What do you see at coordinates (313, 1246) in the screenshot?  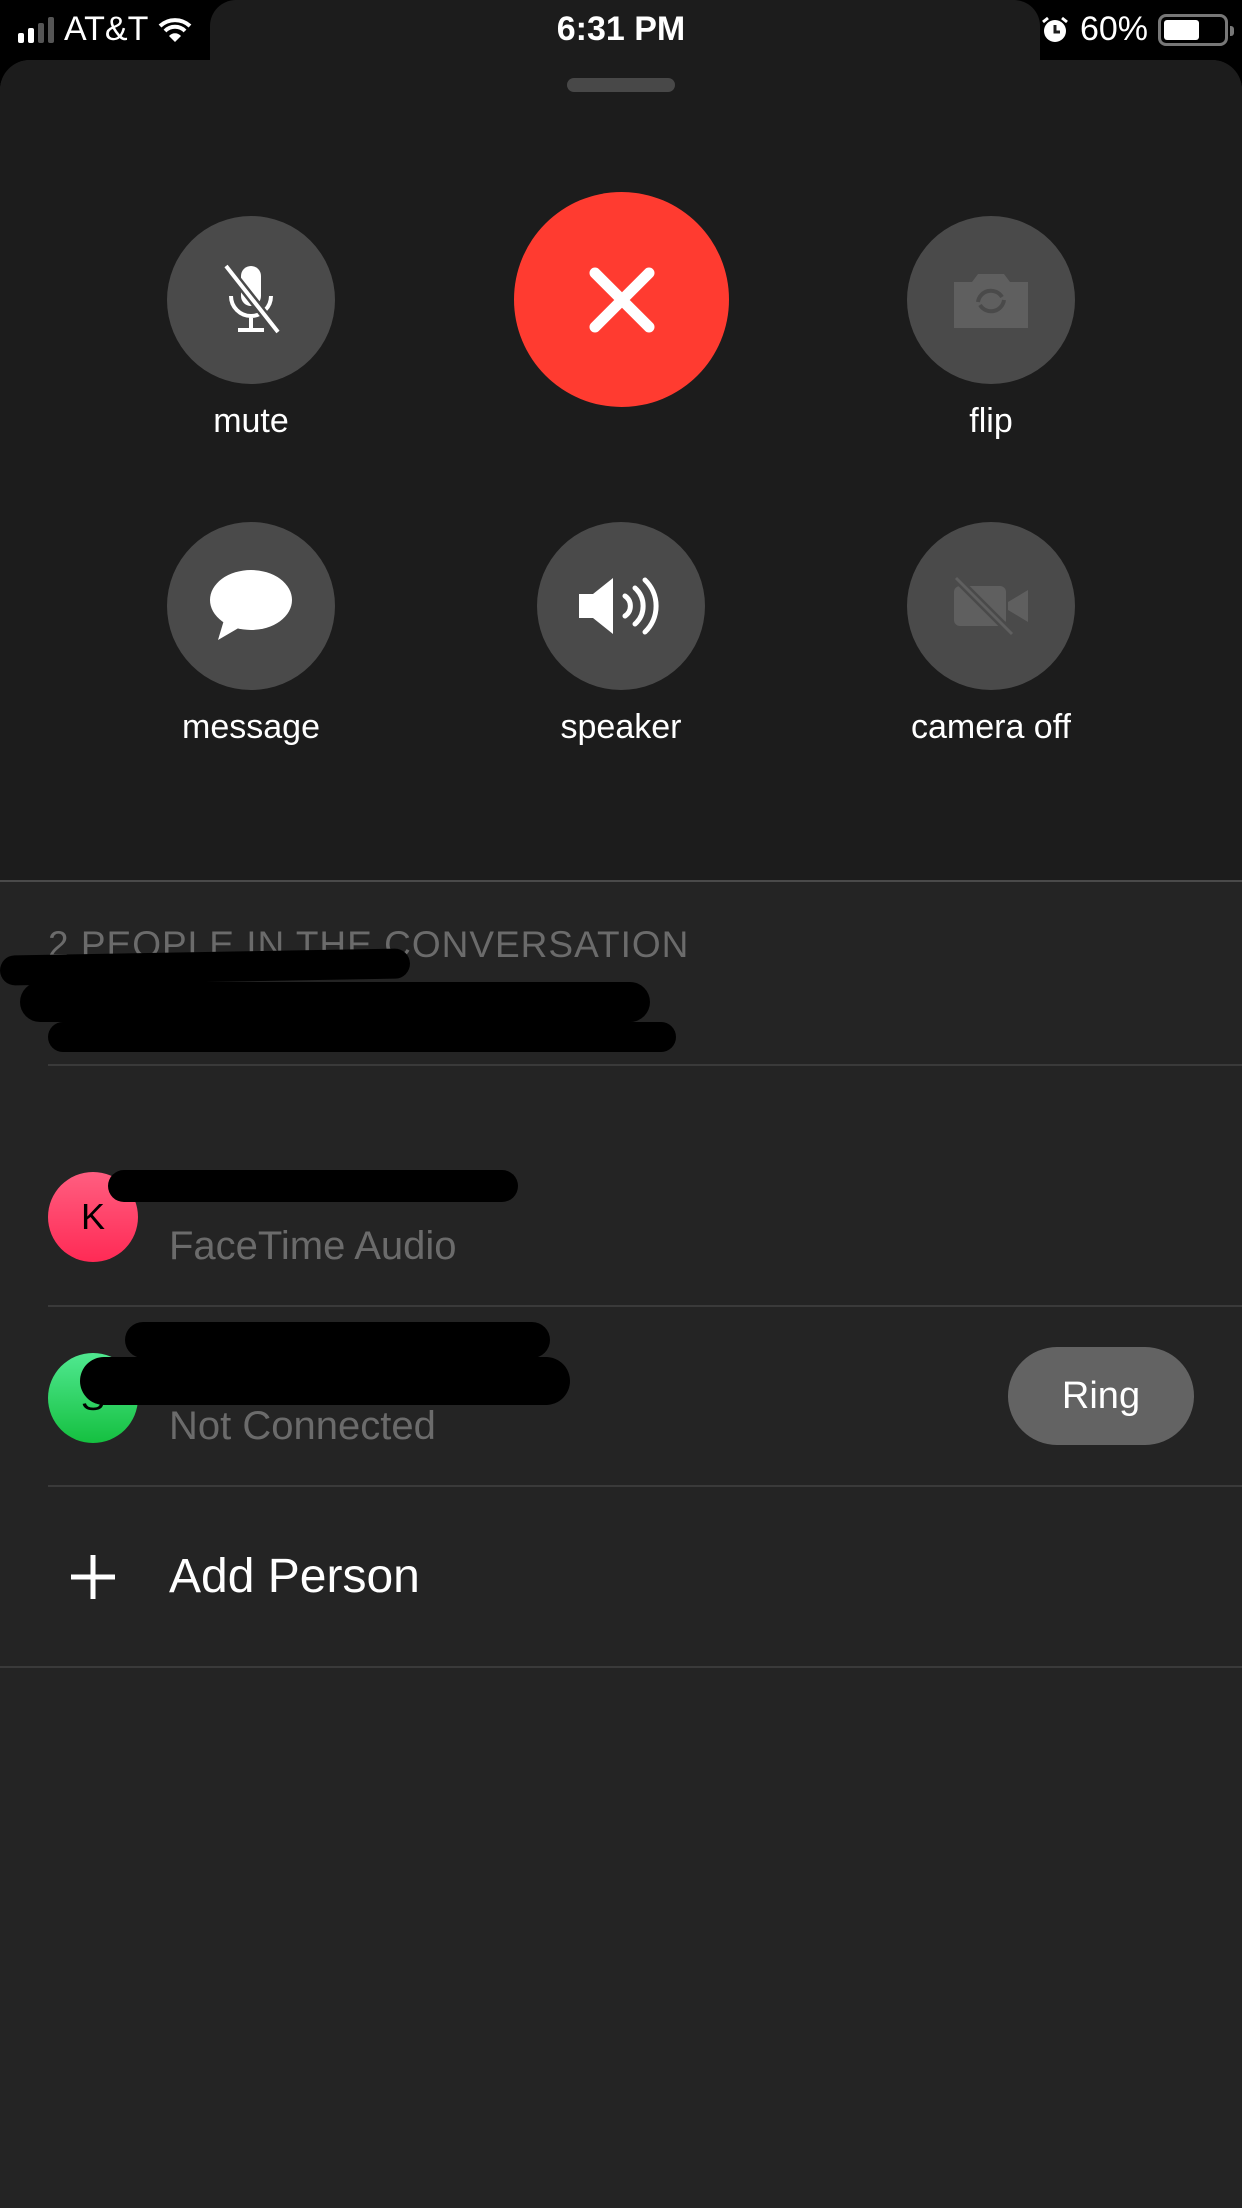 I see `participant-status: FaceTime Audio` at bounding box center [313, 1246].